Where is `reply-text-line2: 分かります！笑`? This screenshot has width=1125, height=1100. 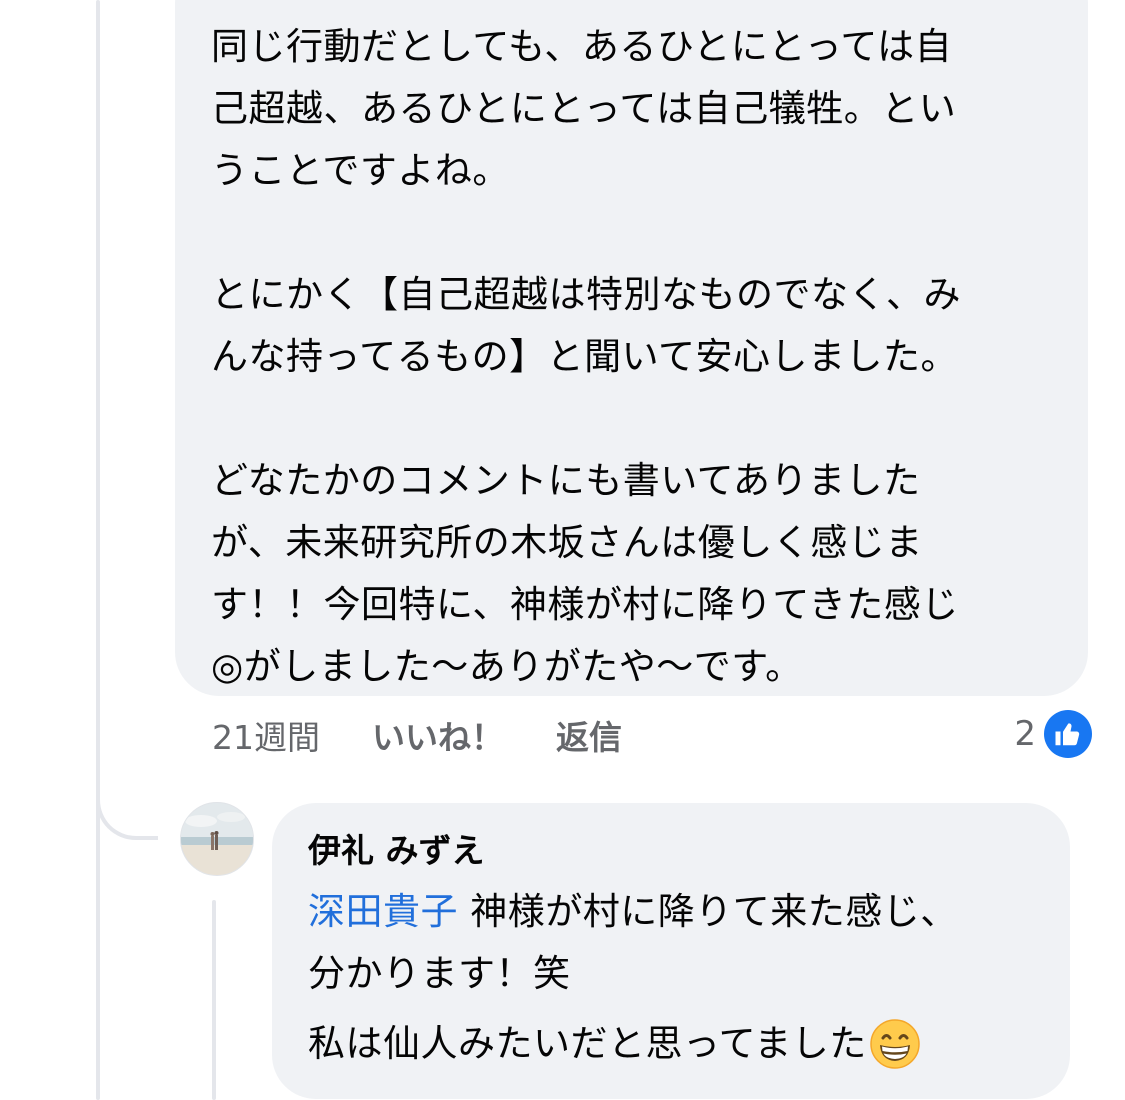 reply-text-line2: 分かります！笑 is located at coordinates (439, 973).